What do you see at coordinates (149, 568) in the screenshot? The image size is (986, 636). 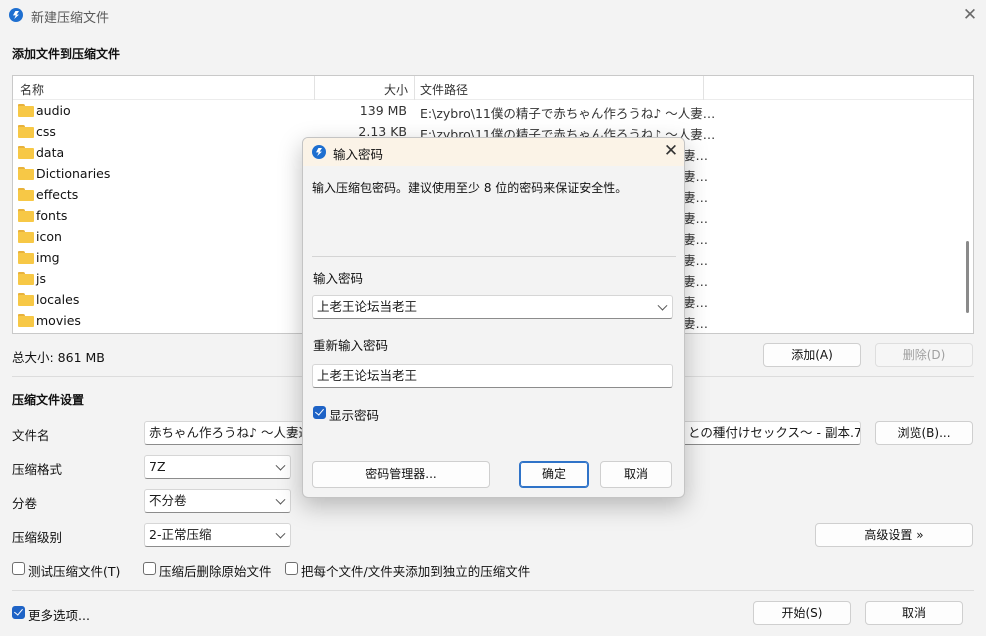 I see `delete-after-checkbox` at bounding box center [149, 568].